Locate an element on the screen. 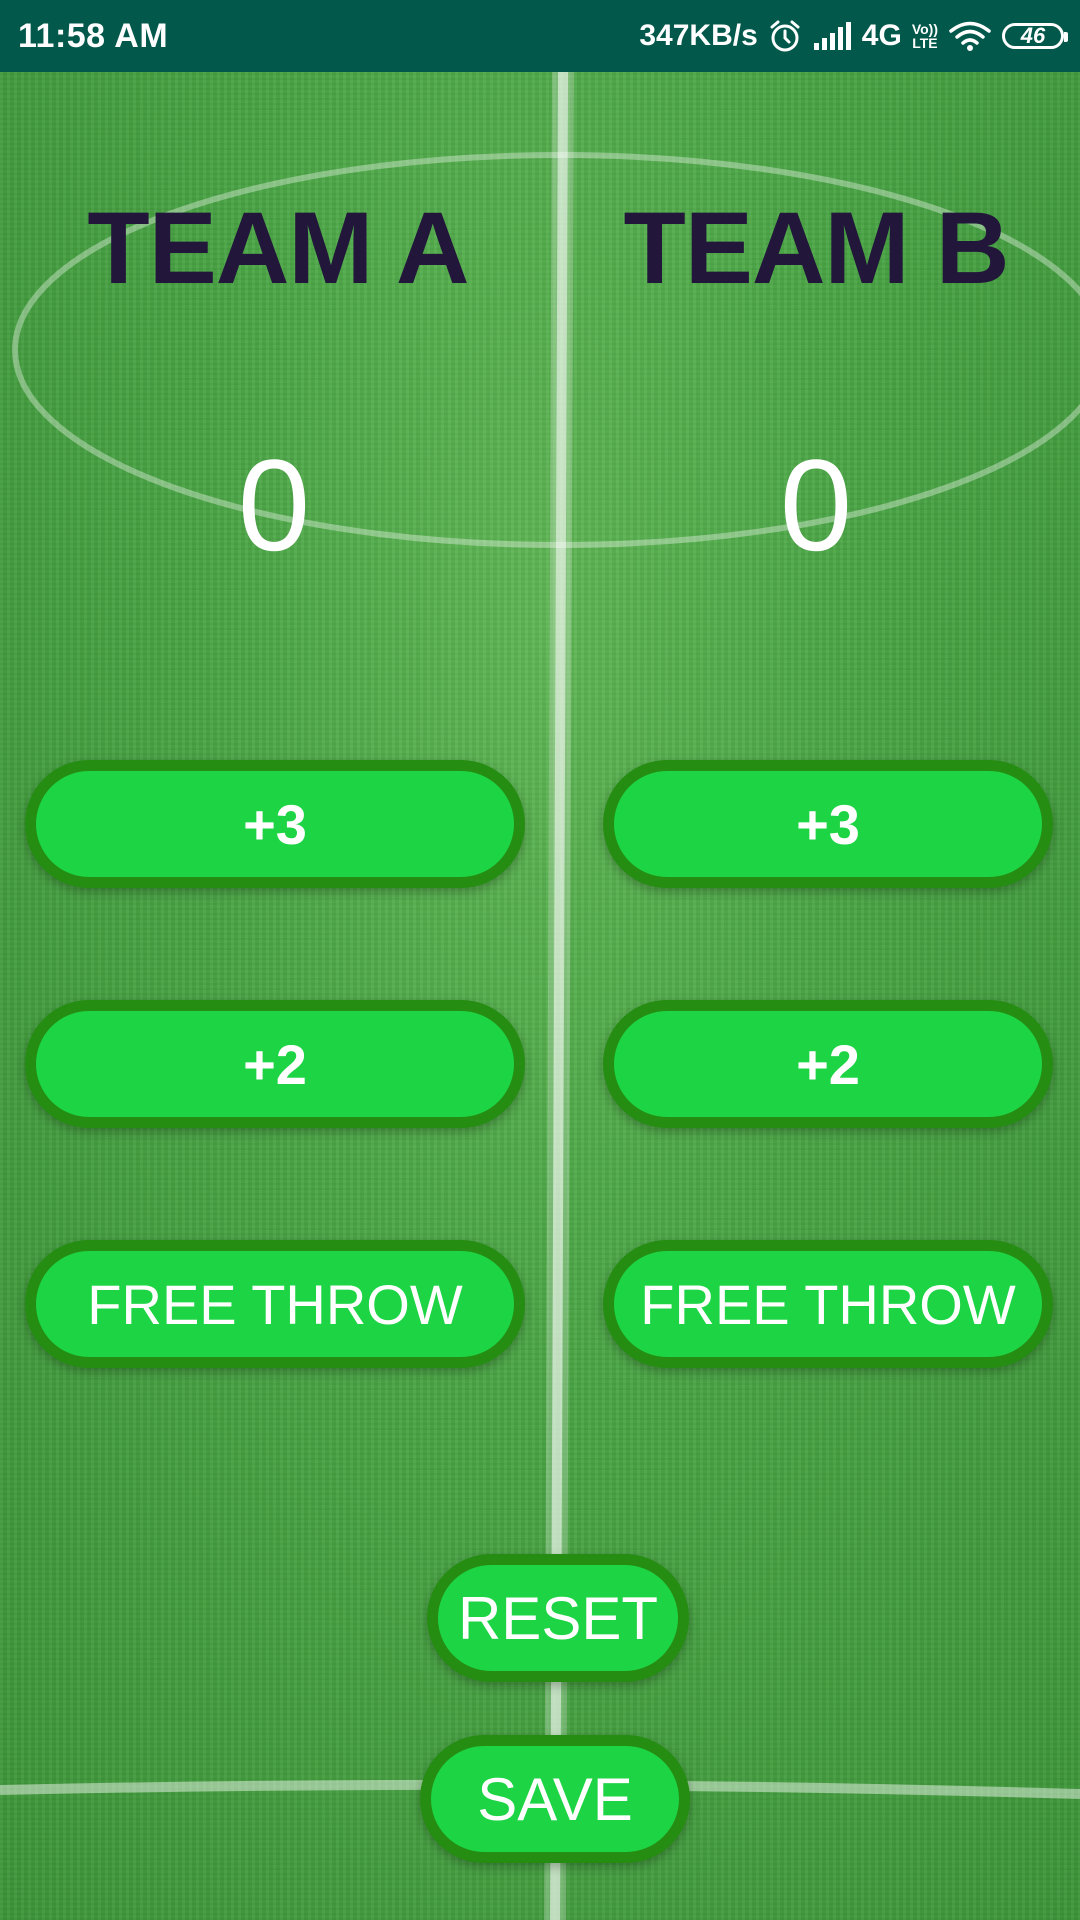 The width and height of the screenshot is (1080, 1920). team-a-name: TEAM A is located at coordinates (278, 248).